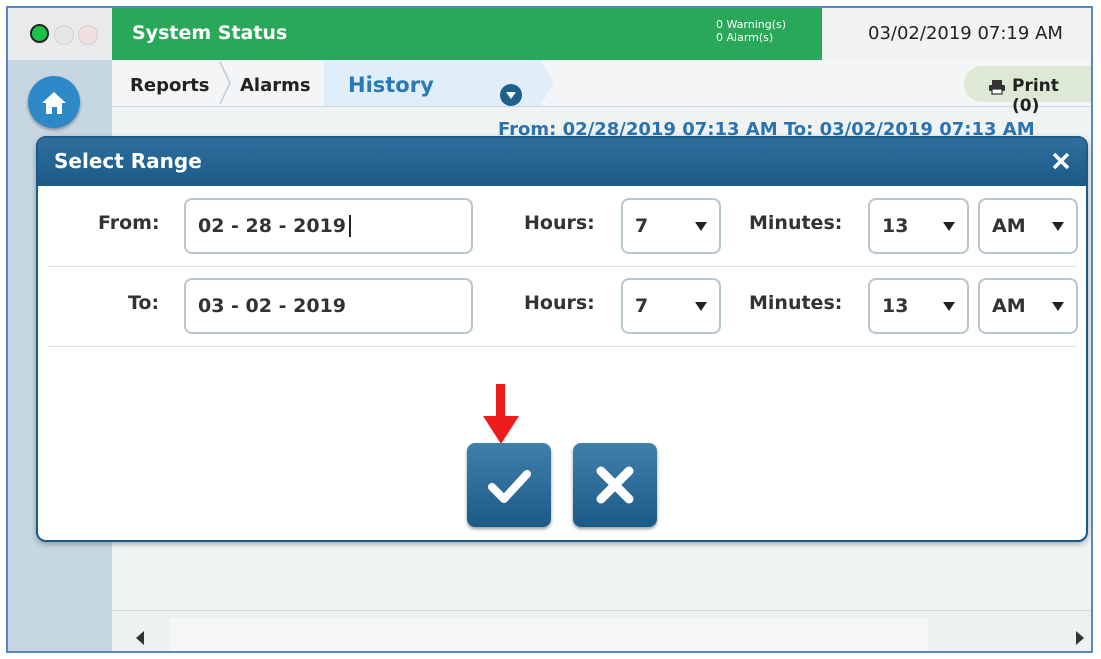  I want to click on home-icon, so click(54, 103).